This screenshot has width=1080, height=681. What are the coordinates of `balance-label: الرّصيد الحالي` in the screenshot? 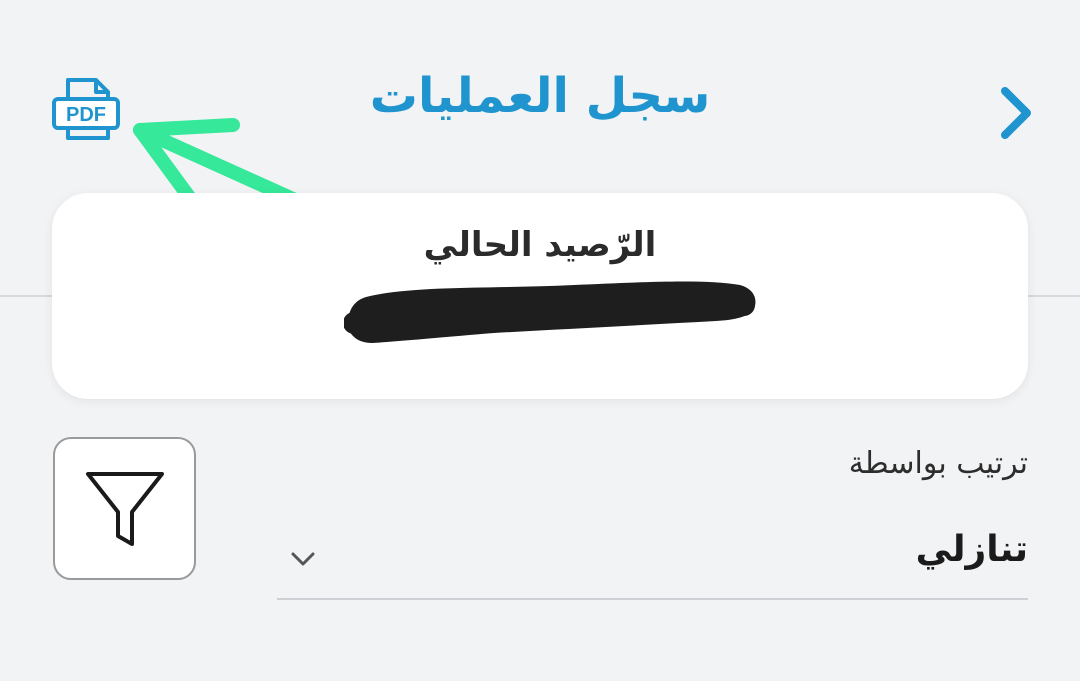 It's located at (540, 245).